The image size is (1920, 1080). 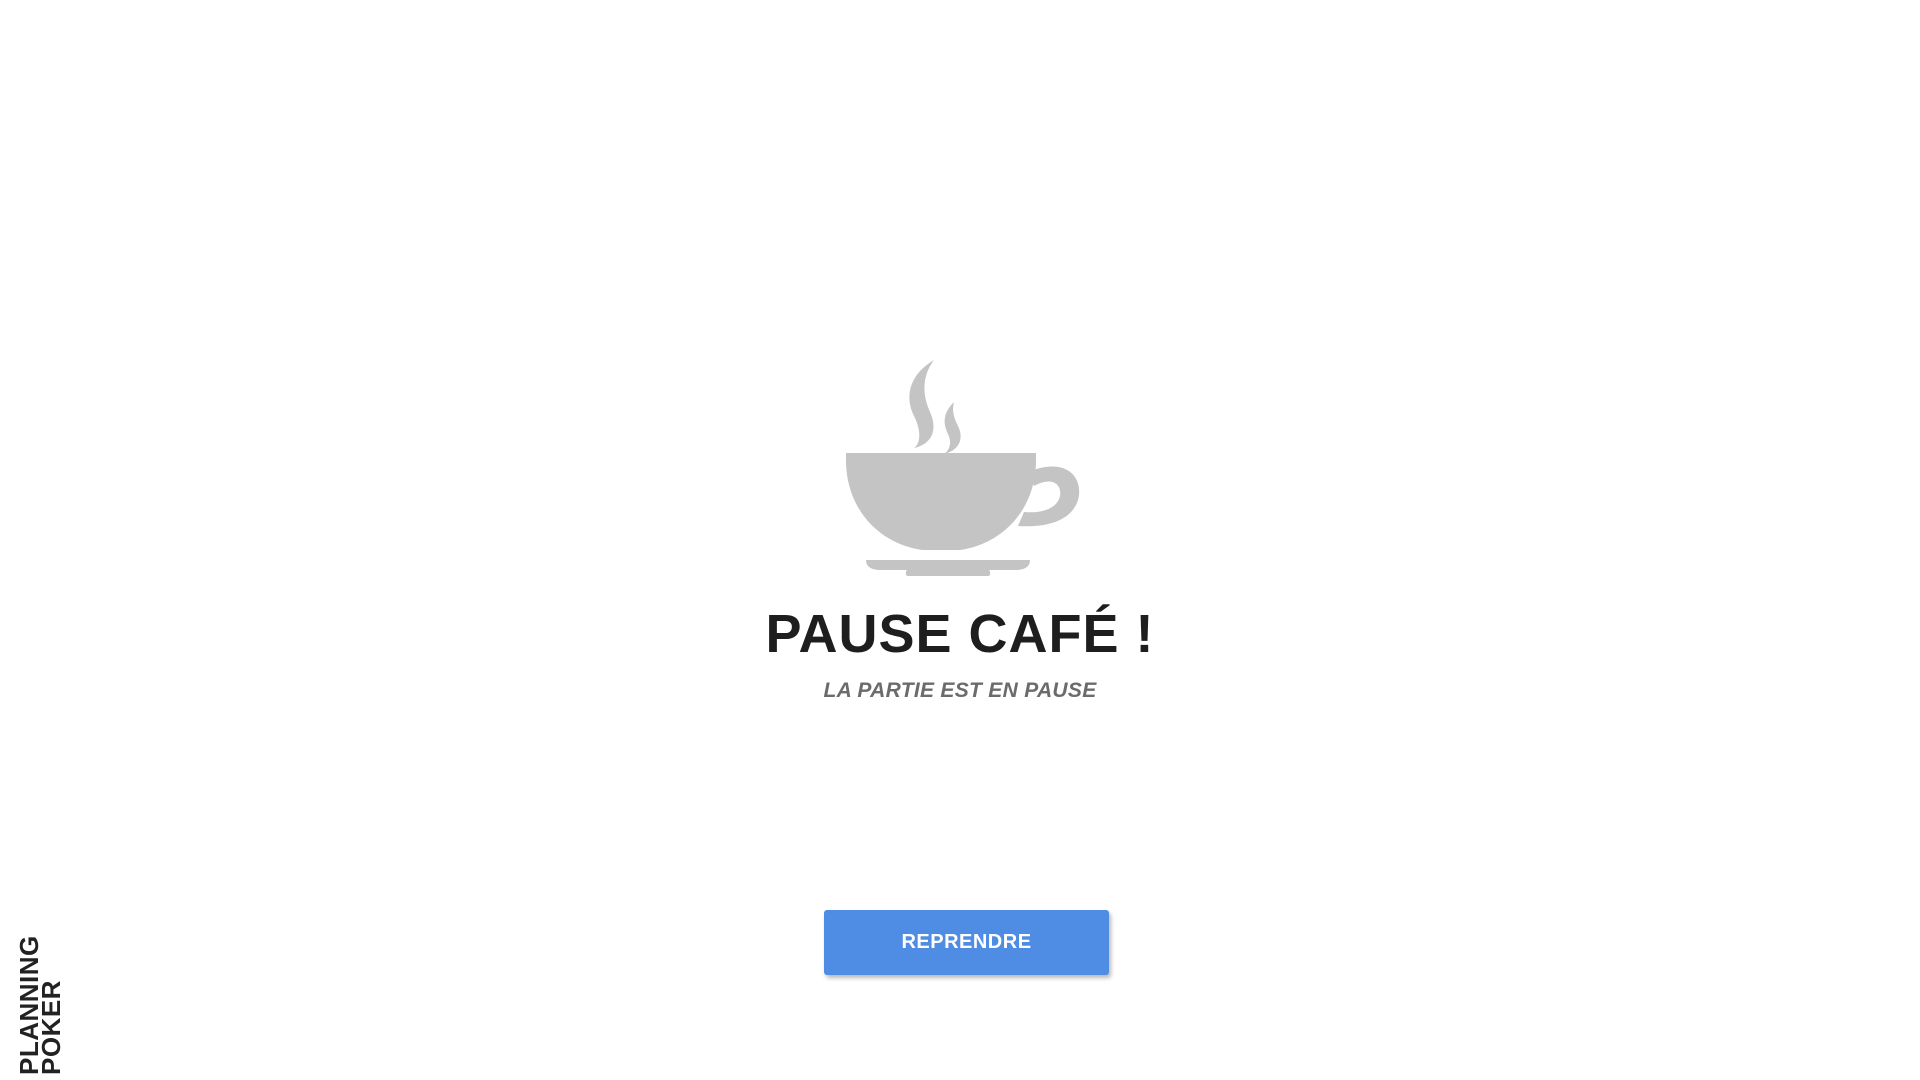 What do you see at coordinates (963, 468) in the screenshot?
I see `coffee-cup-icon` at bounding box center [963, 468].